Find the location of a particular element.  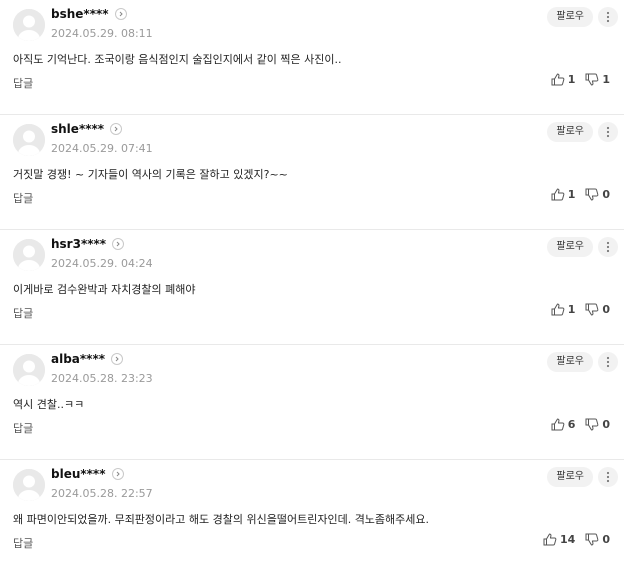

user-line: alba**** is located at coordinates (87, 359).